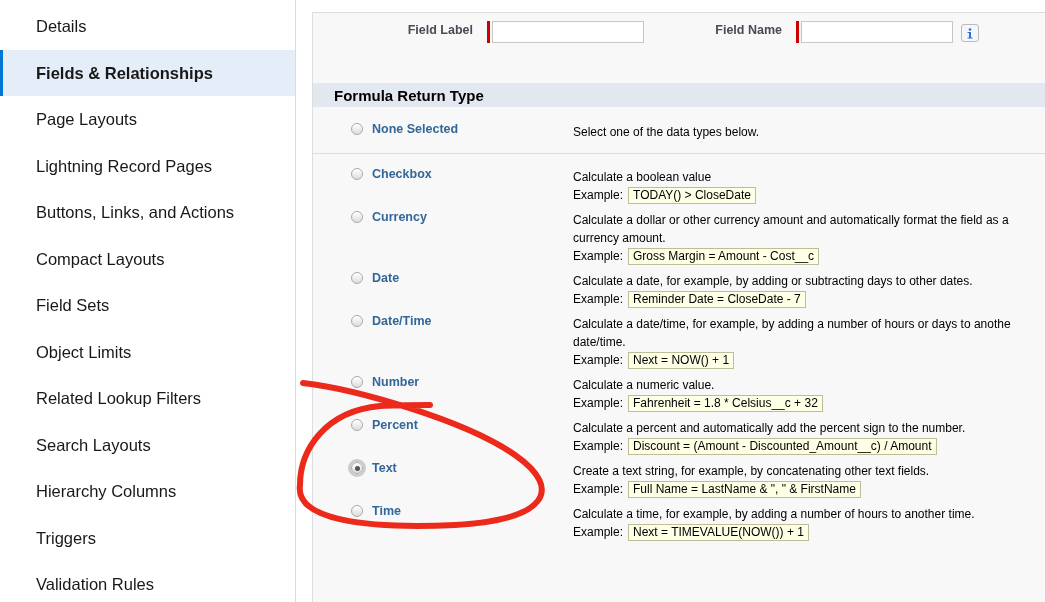 The image size is (1045, 602). I want to click on field-label: Field Name, so click(748, 29).